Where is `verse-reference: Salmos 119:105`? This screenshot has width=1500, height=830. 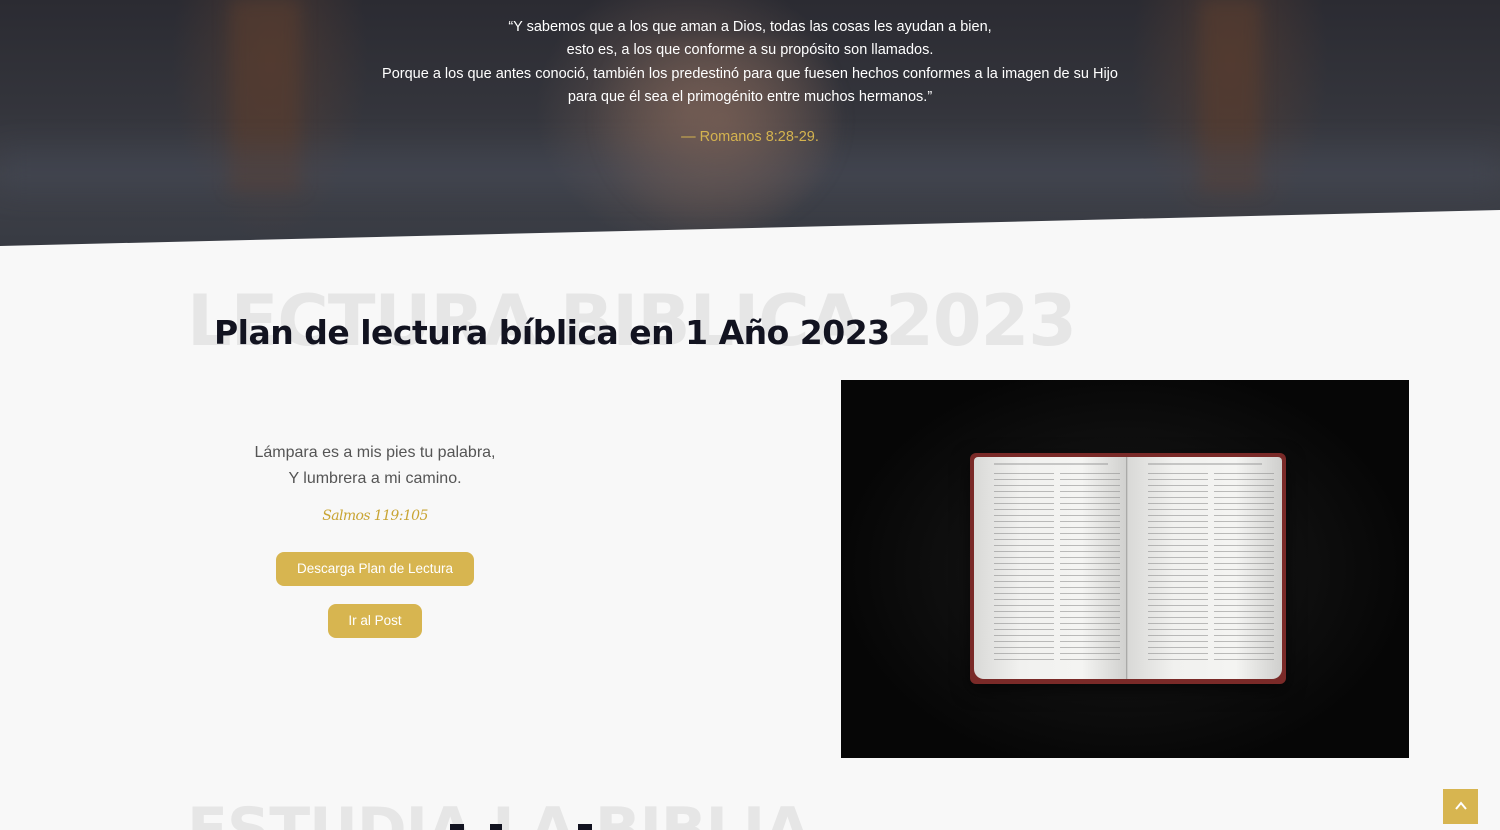 verse-reference: Salmos 119:105 is located at coordinates (375, 516).